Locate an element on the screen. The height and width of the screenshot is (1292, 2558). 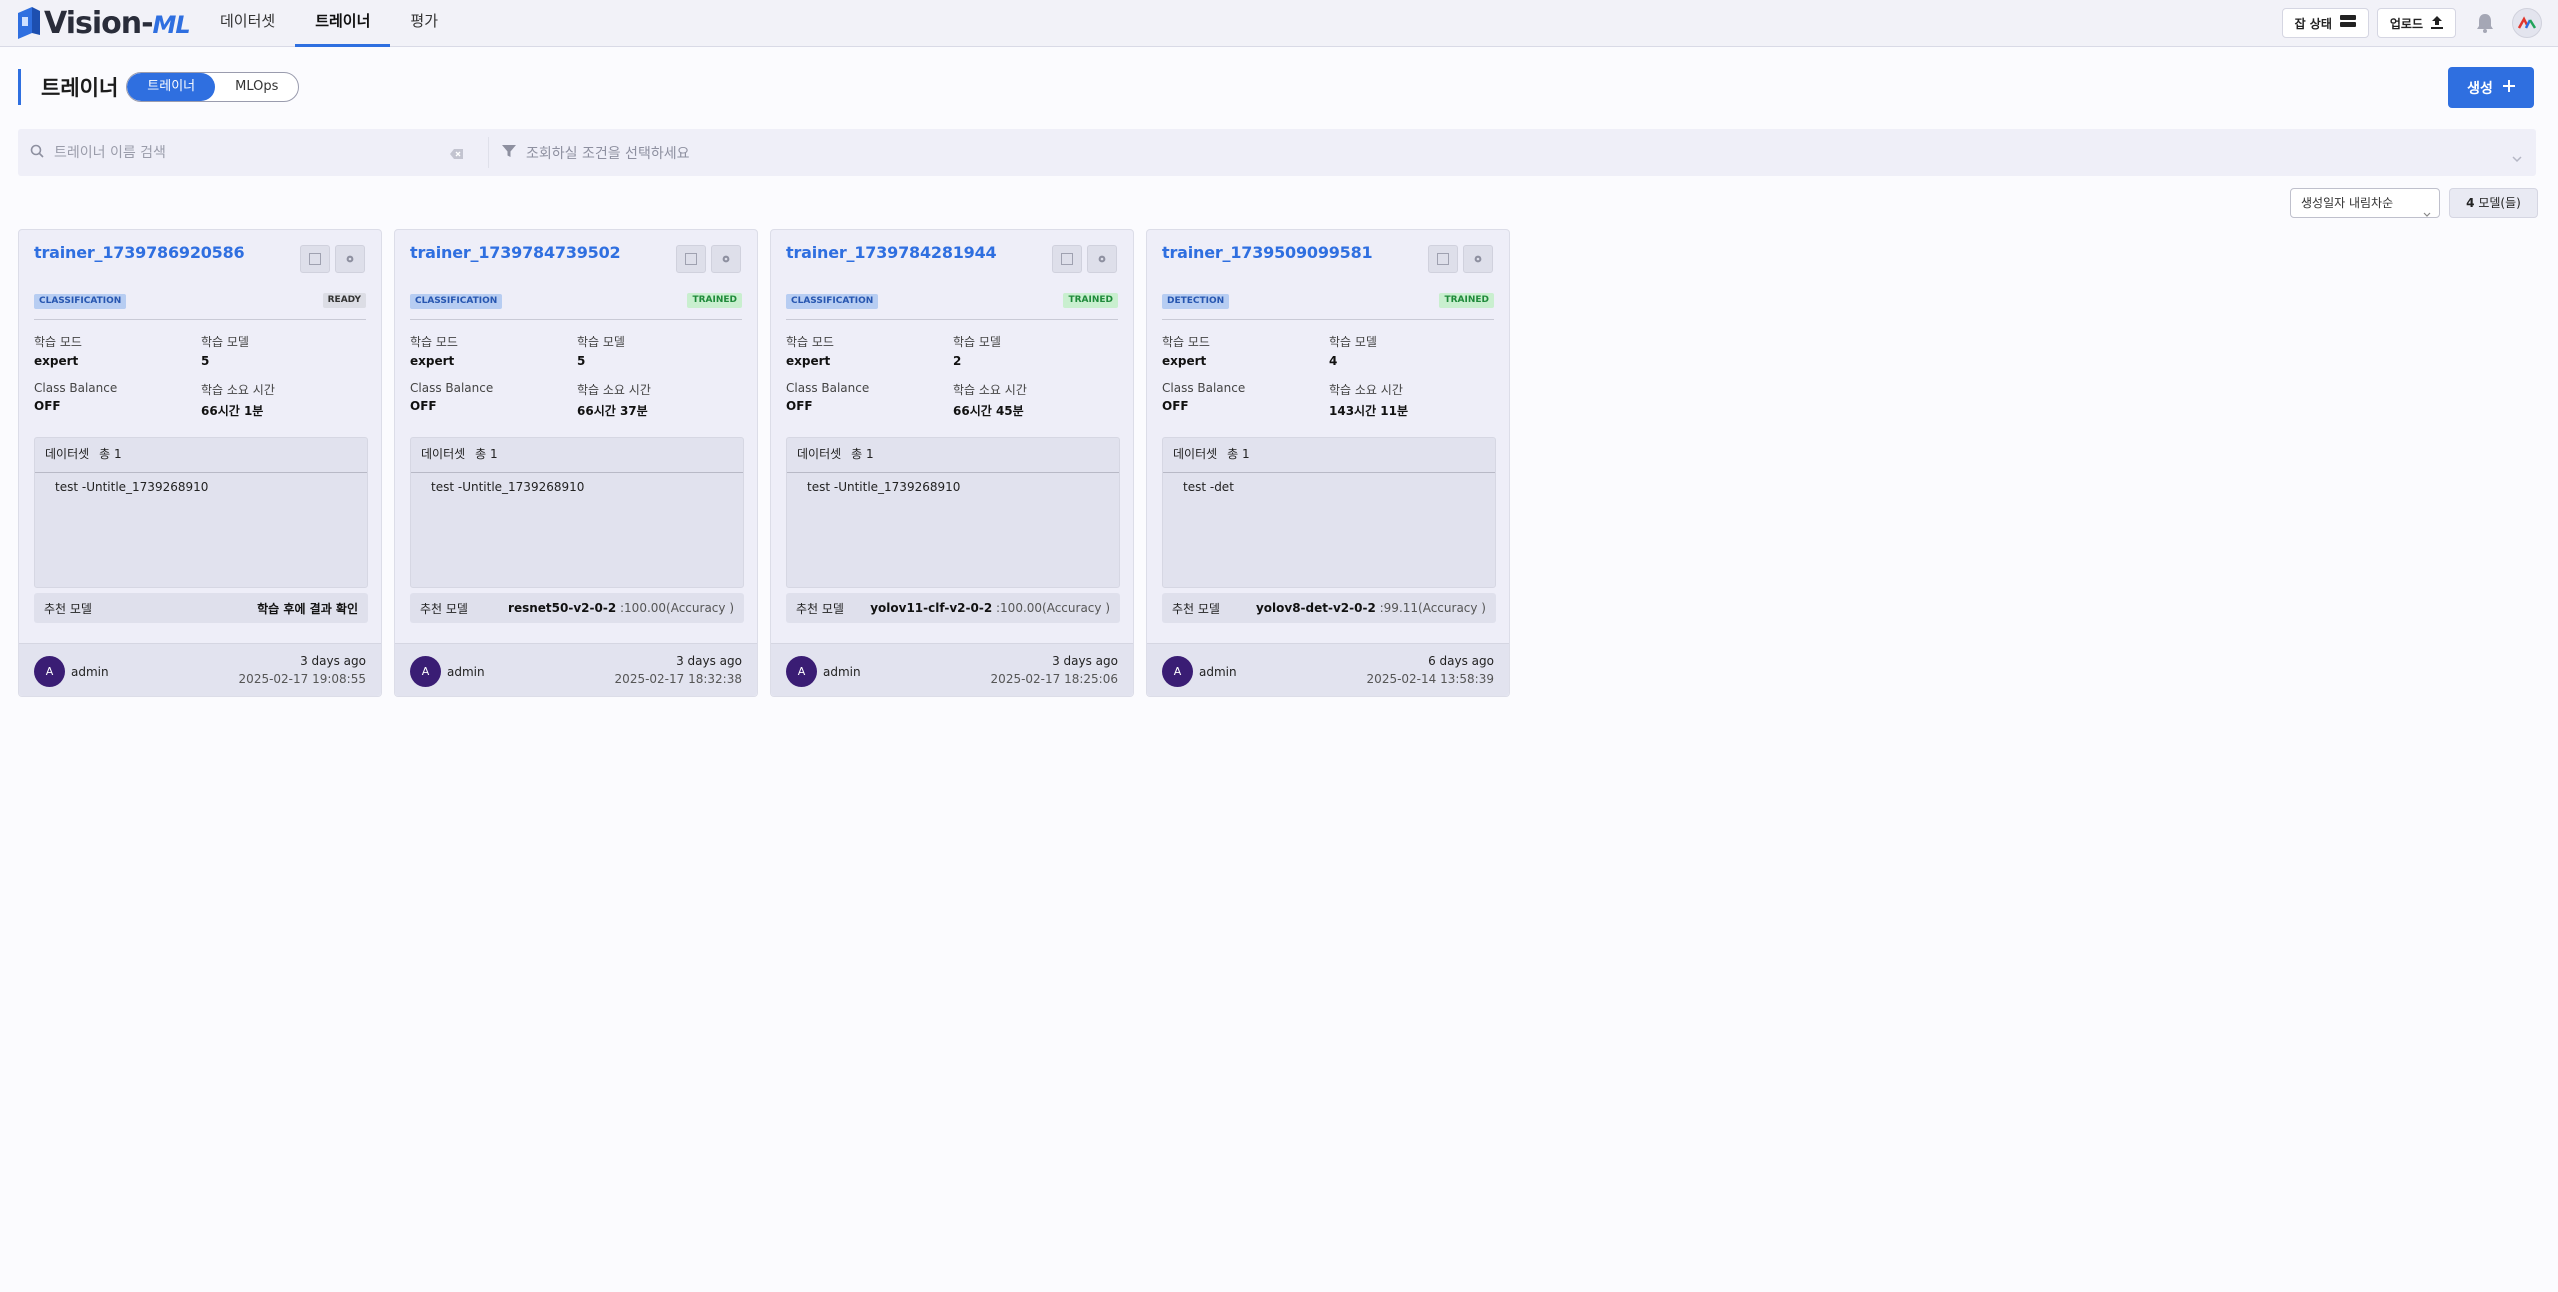
trainer-name: trainer_1739786920586 is located at coordinates (139, 252).